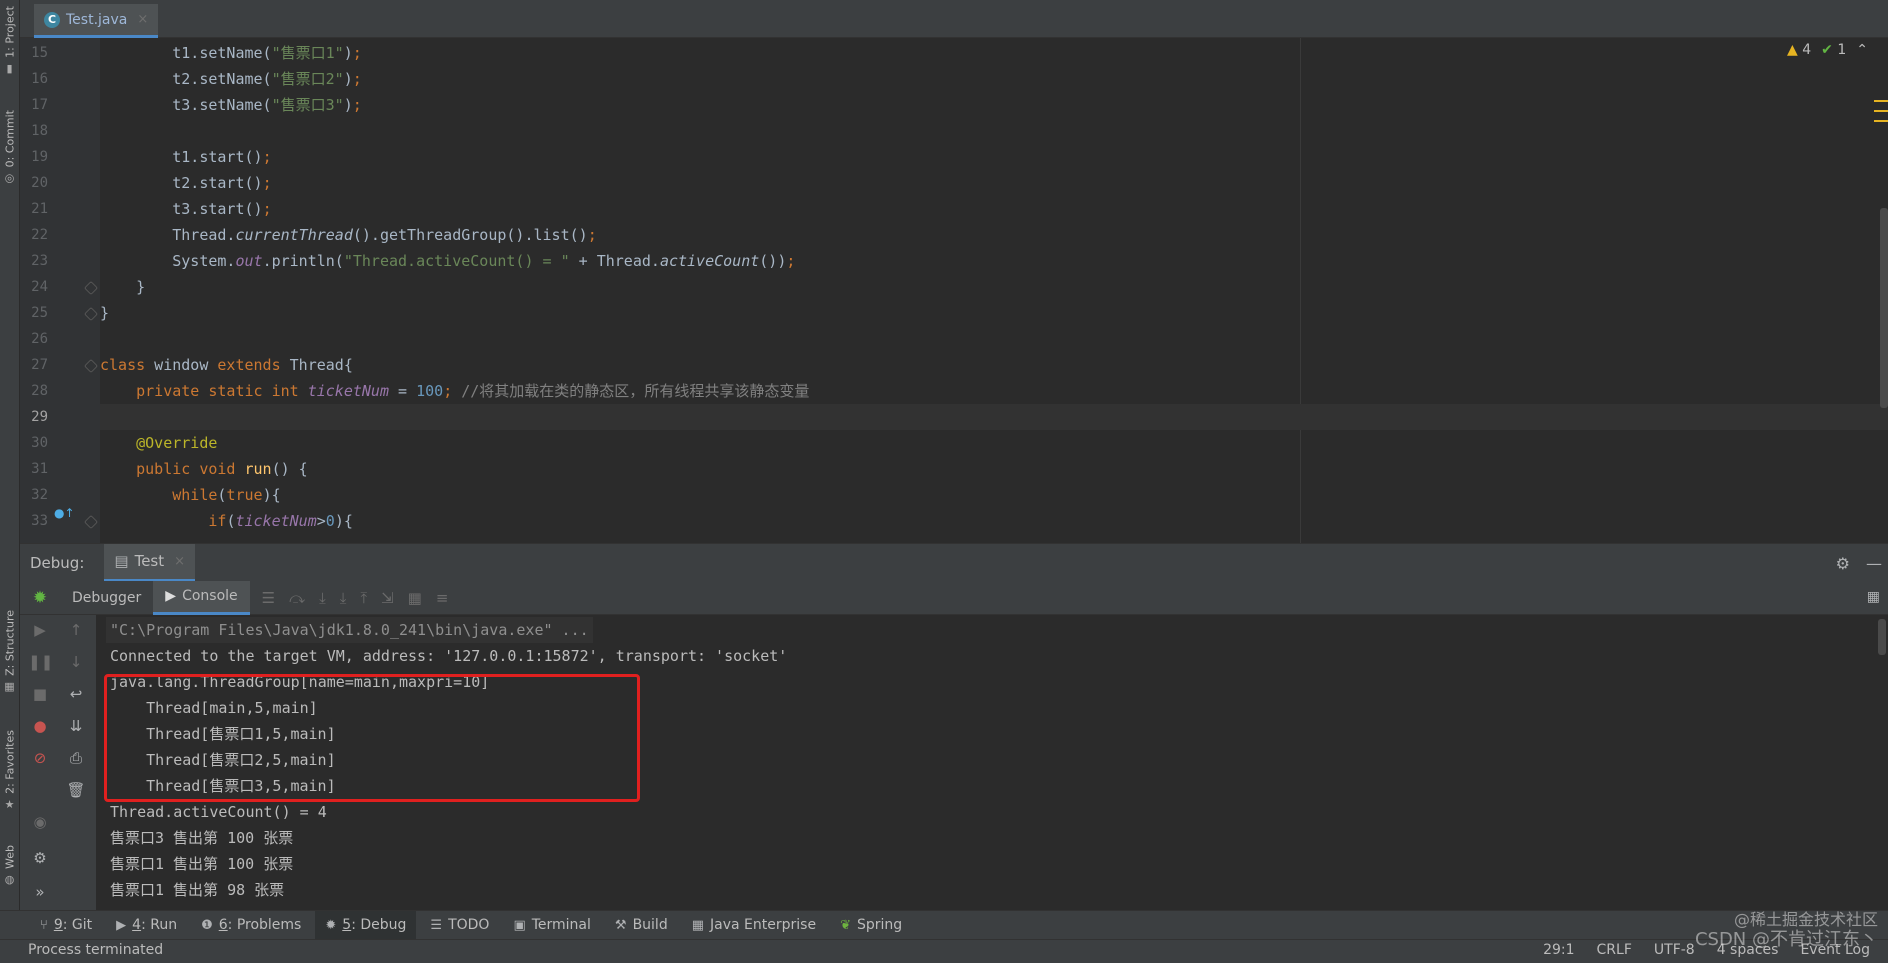 This screenshot has width=1888, height=963. Describe the element at coordinates (177, 443) in the screenshot. I see `code-line: @Override` at that location.